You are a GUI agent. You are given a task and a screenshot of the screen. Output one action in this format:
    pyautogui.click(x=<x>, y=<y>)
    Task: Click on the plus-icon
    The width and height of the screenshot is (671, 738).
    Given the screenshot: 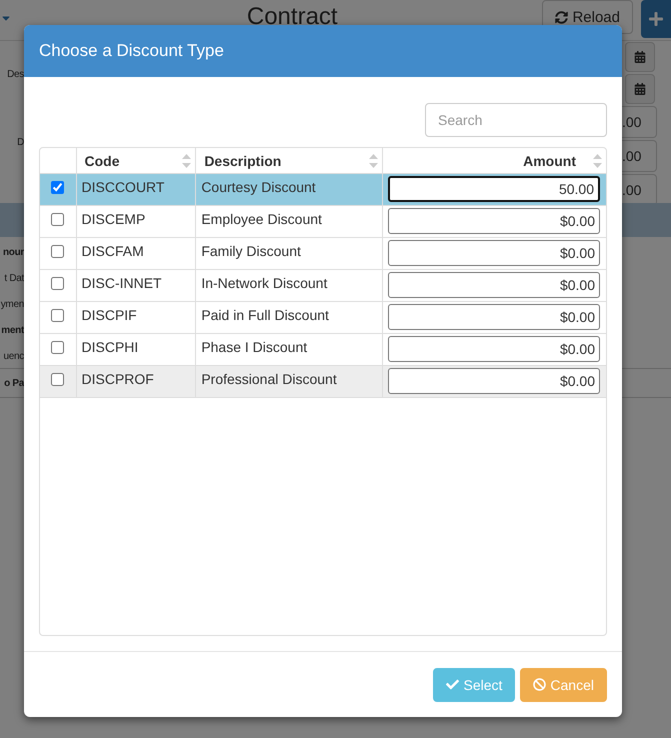 What is the action you would take?
    pyautogui.click(x=656, y=19)
    